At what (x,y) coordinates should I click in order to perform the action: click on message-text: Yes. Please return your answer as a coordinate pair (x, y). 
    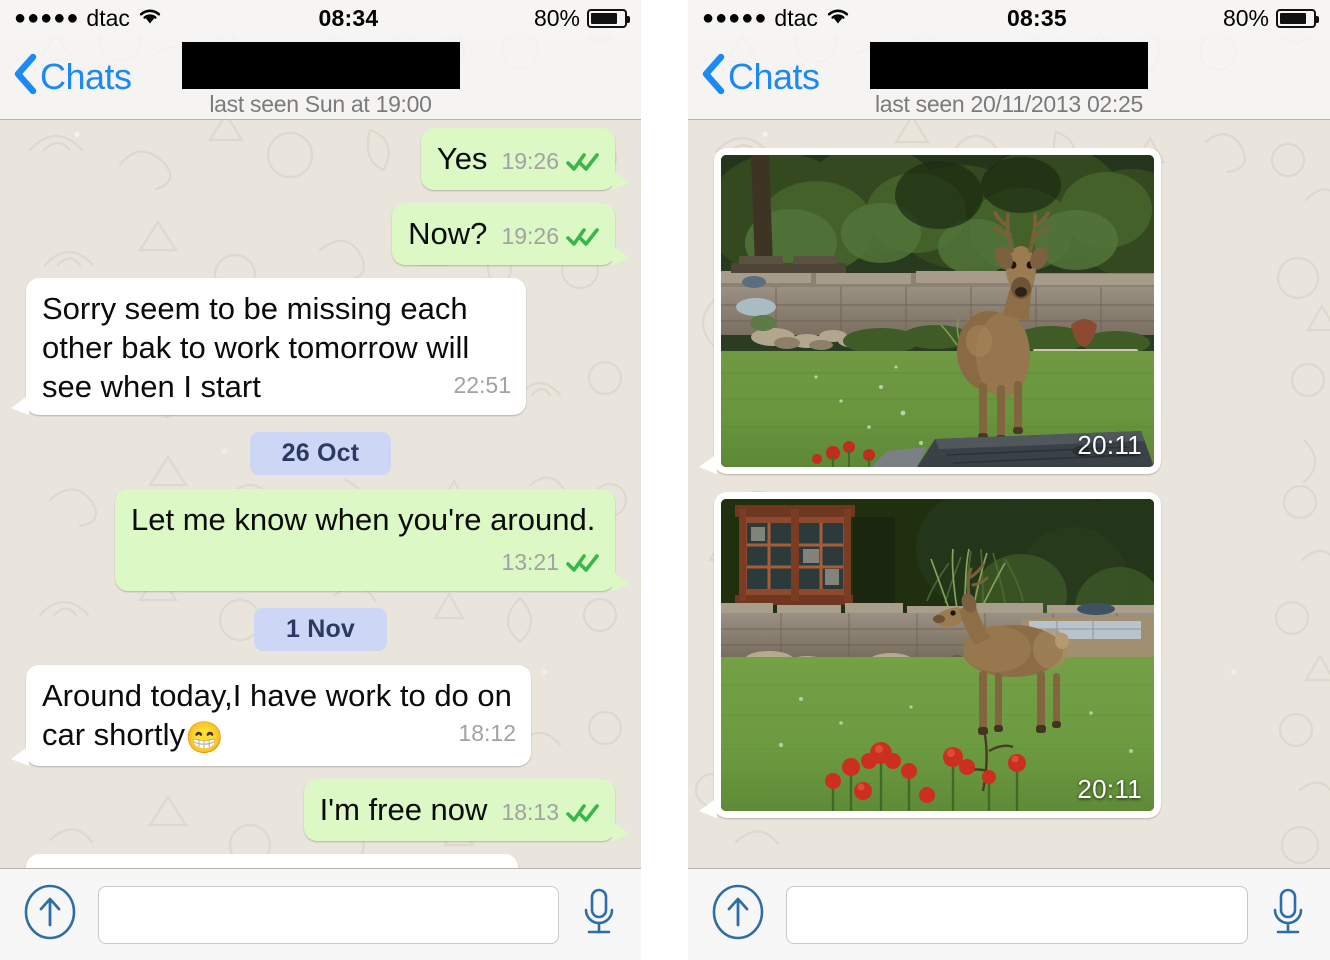
    Looking at the image, I should click on (462, 158).